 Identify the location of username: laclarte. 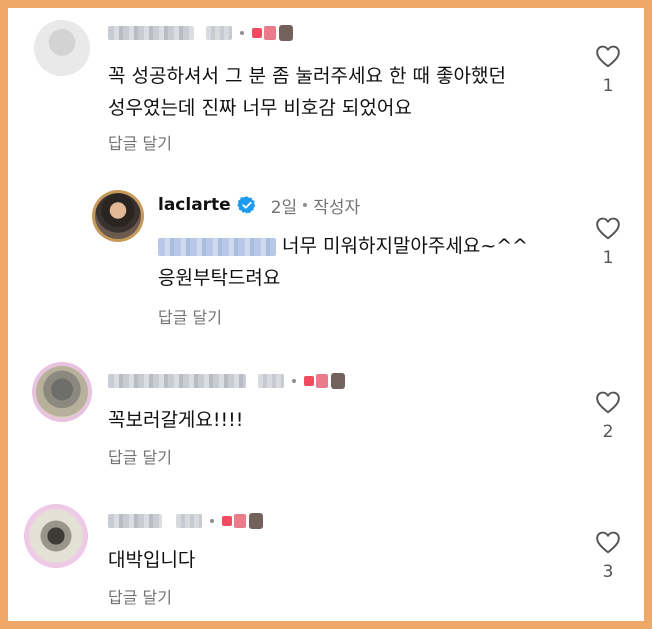
(194, 205).